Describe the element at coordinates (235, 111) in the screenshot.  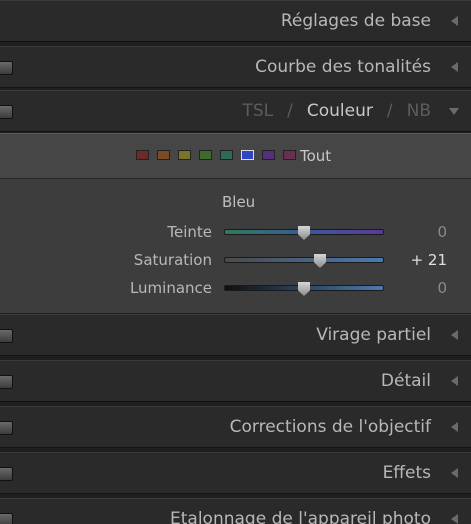
I see `panel-header-hsl-color-bw: TSL / Couleur / NB` at that location.